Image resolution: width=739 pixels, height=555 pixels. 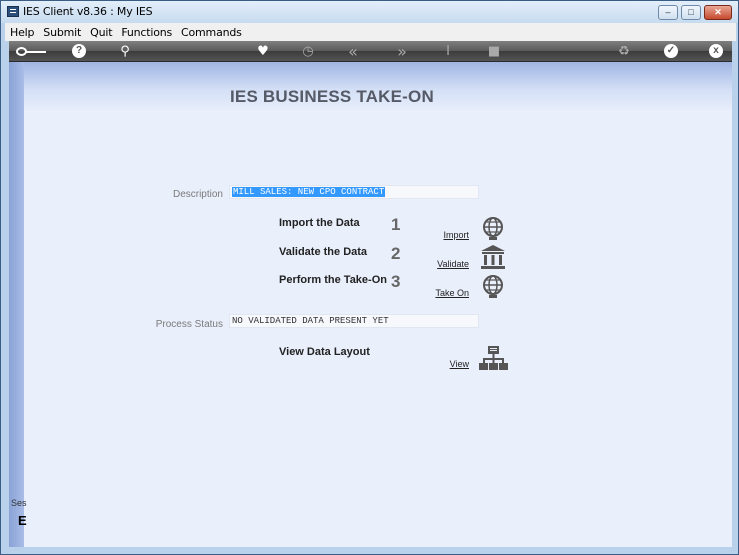 I want to click on key-icon, so click(x=29, y=51).